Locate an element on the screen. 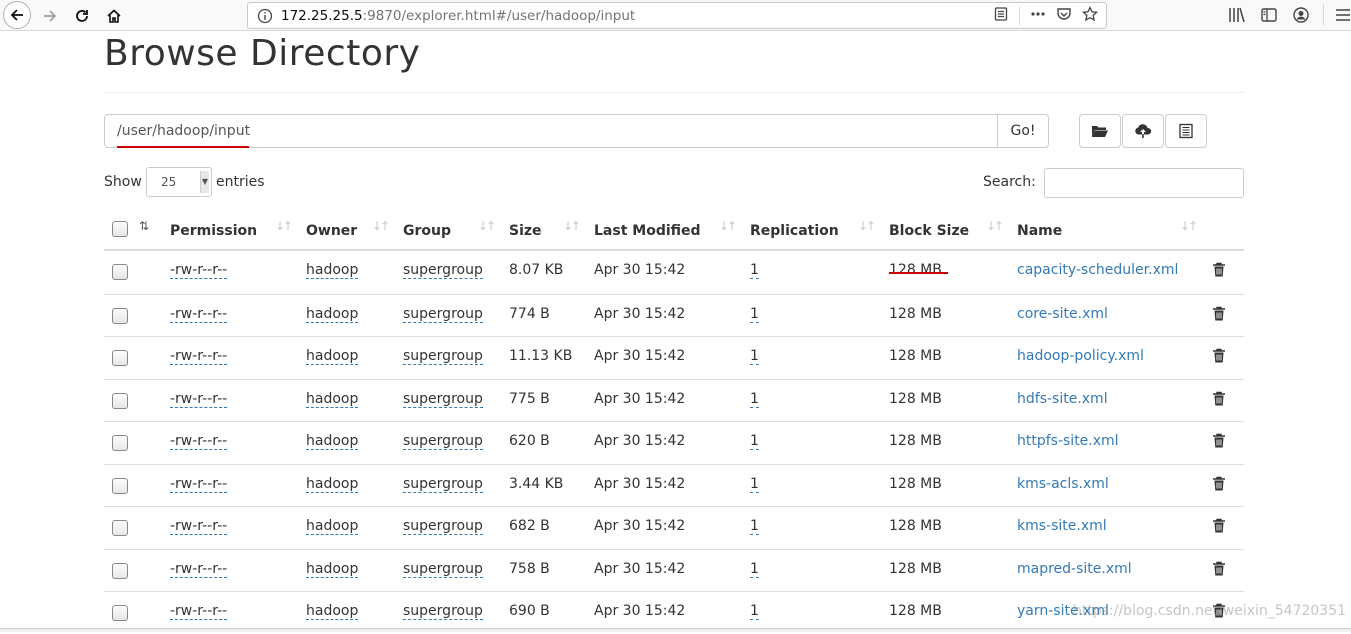  header-permission: Permission is located at coordinates (213, 231).